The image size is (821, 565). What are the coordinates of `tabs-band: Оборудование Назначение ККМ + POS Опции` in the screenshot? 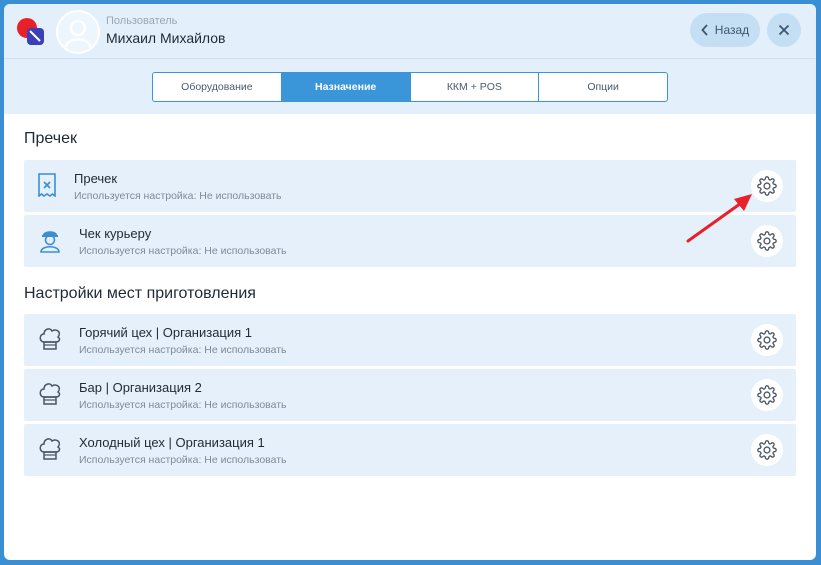 It's located at (410, 86).